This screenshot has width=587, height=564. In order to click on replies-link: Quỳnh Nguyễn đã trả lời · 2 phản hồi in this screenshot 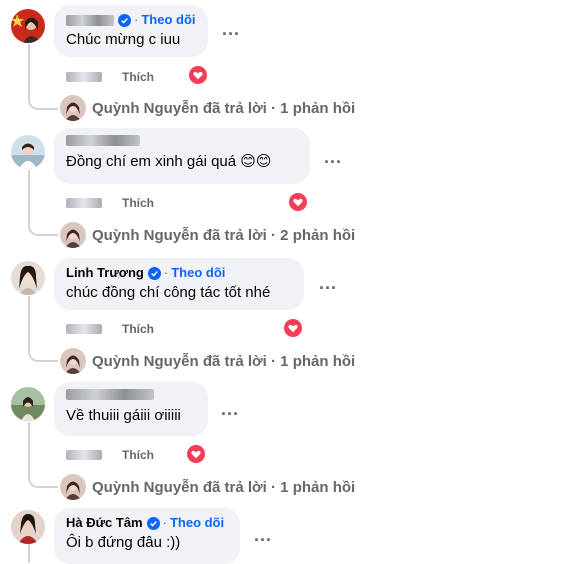, I will do `click(207, 235)`.